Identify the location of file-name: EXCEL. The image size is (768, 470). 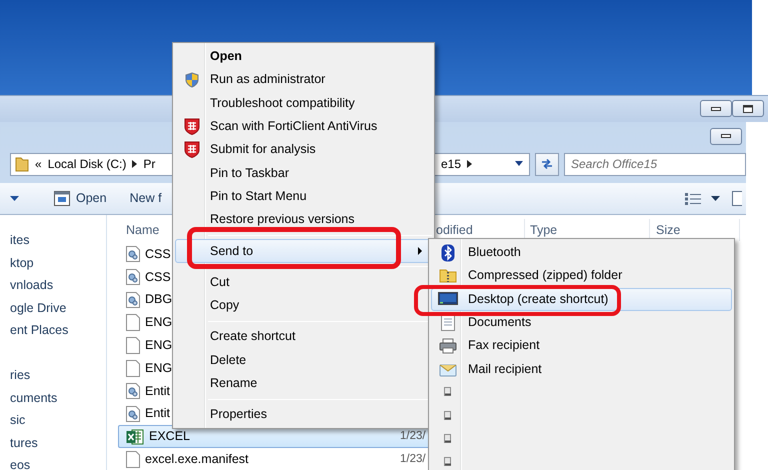
(169, 436).